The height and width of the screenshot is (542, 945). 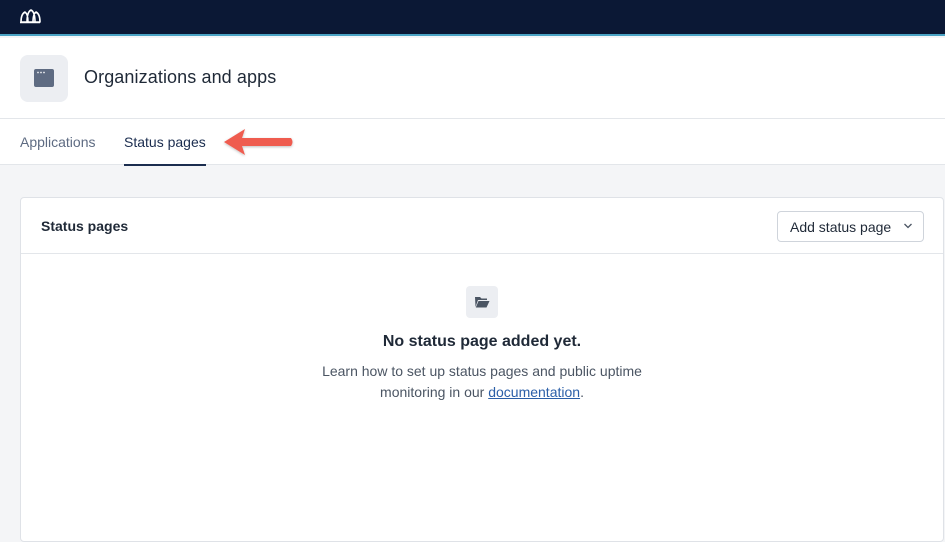 I want to click on empty-state-icon-tile, so click(x=482, y=302).